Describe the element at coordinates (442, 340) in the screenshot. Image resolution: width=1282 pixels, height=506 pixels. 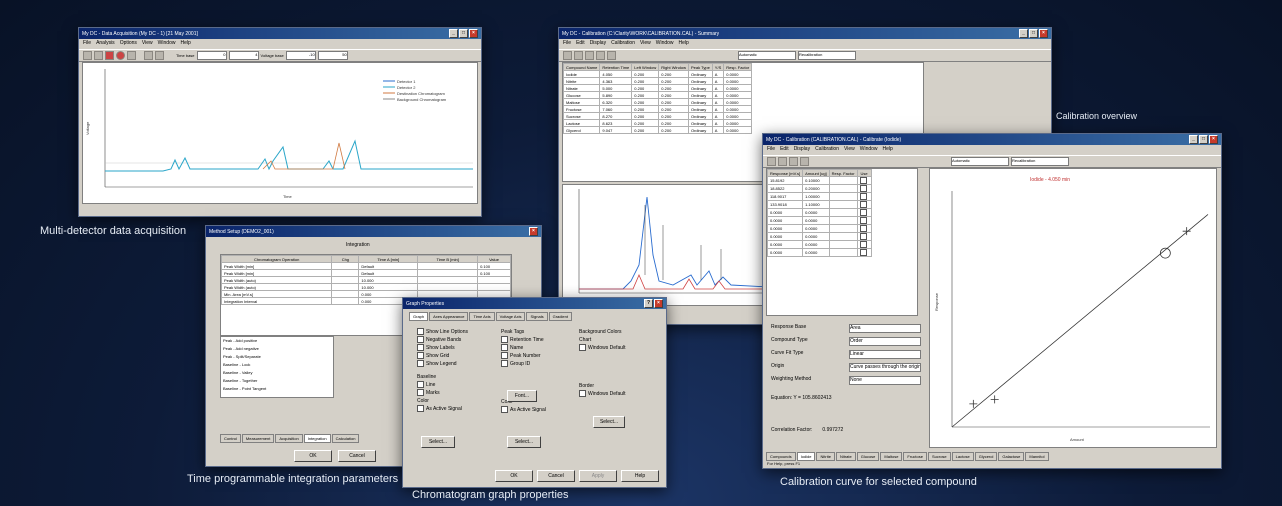
I see `option-negative-bands: Negative Bands` at that location.